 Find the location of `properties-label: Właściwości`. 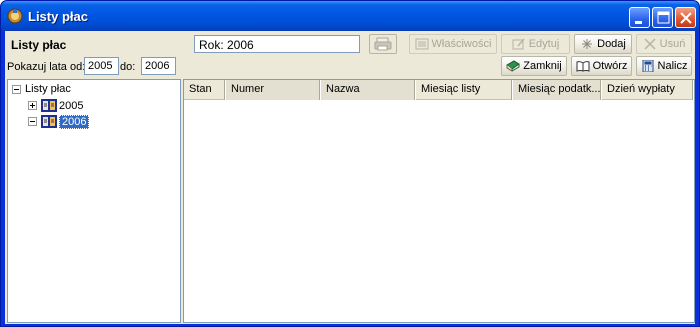

properties-label: Właściwości is located at coordinates (461, 44).